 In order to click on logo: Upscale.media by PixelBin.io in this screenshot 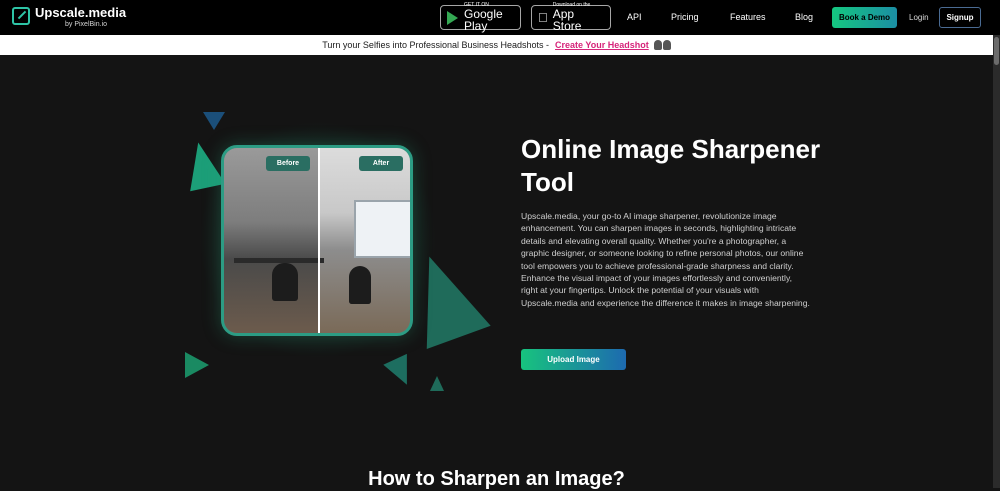, I will do `click(69, 17)`.